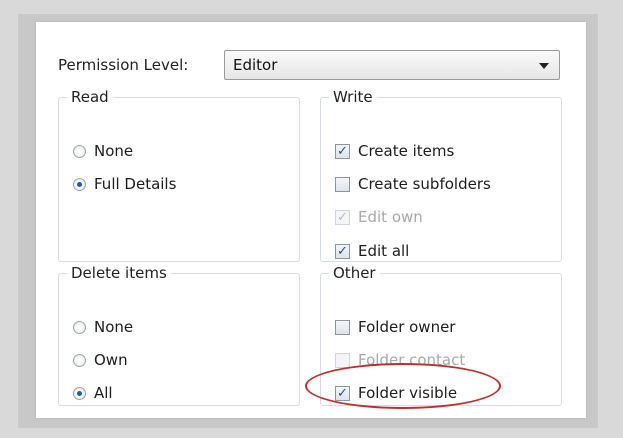 The image size is (623, 438). I want to click on folder-contact-checkbox, so click(342, 360).